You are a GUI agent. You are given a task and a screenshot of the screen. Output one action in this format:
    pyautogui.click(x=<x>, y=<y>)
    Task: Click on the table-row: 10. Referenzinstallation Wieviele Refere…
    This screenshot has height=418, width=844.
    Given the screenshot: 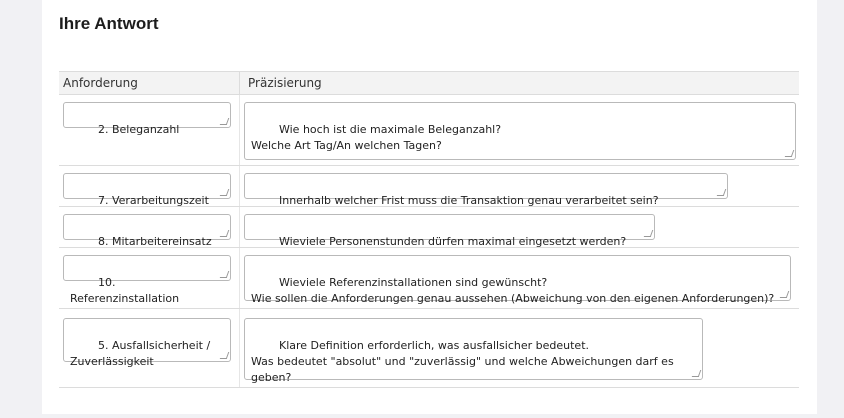 What is the action you would take?
    pyautogui.click(x=429, y=278)
    